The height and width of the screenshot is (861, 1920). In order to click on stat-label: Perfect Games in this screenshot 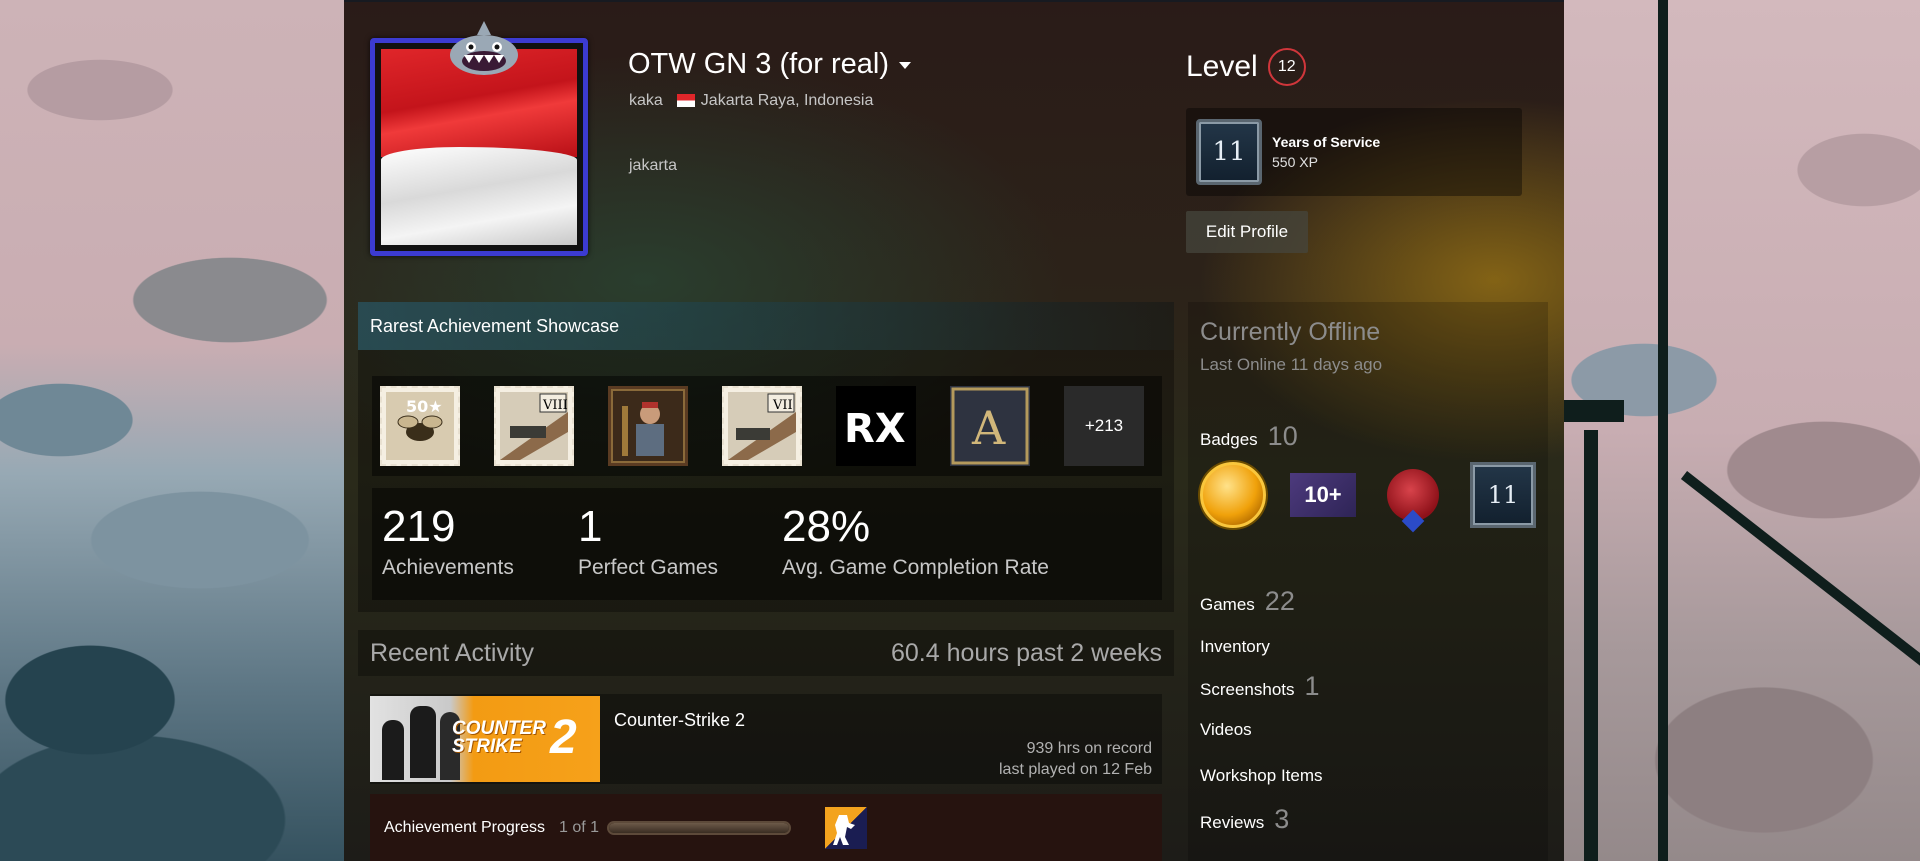, I will do `click(648, 567)`.